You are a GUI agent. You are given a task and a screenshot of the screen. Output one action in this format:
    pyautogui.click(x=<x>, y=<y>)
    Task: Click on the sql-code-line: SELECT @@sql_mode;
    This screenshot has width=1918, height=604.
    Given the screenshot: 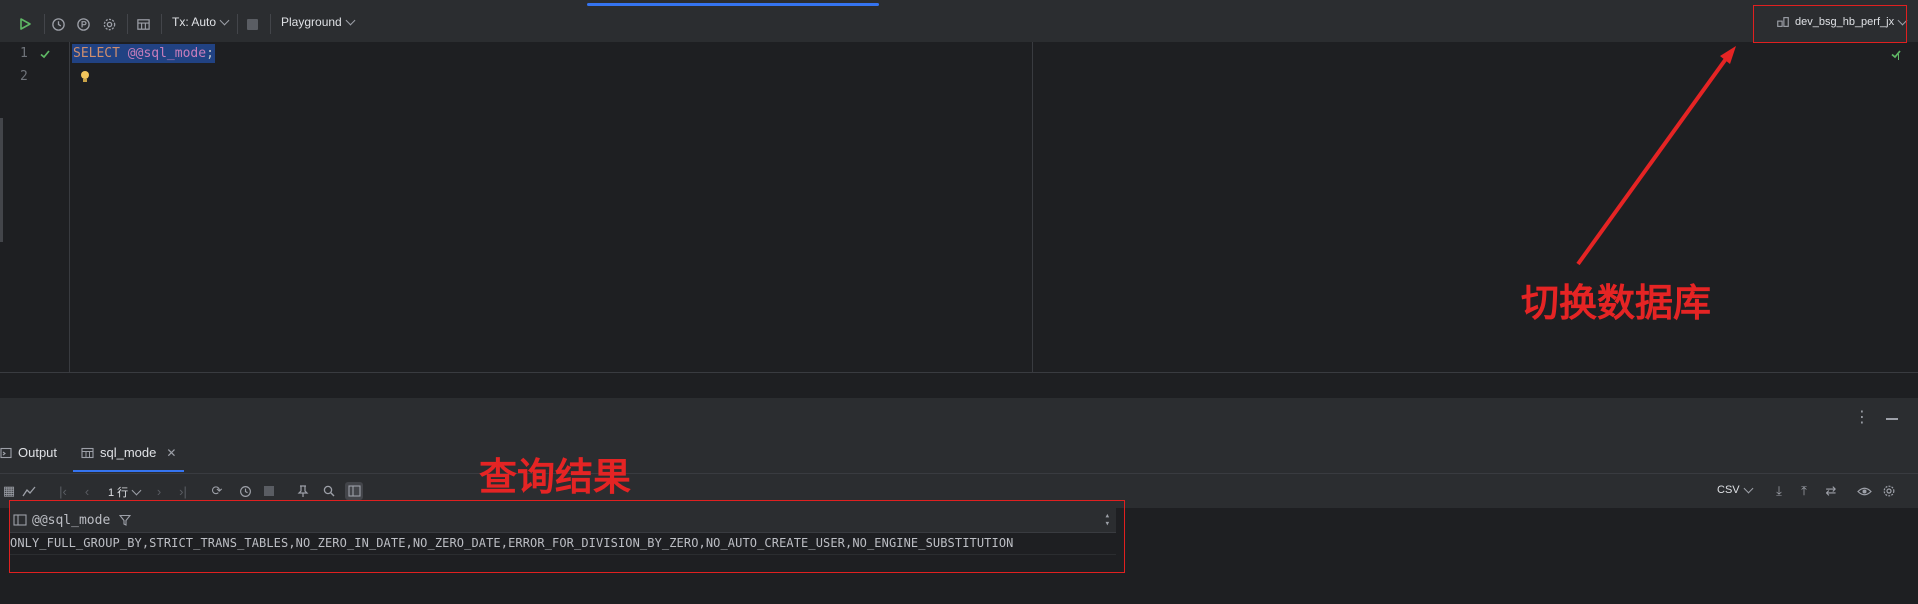 What is the action you would take?
    pyautogui.click(x=143, y=53)
    